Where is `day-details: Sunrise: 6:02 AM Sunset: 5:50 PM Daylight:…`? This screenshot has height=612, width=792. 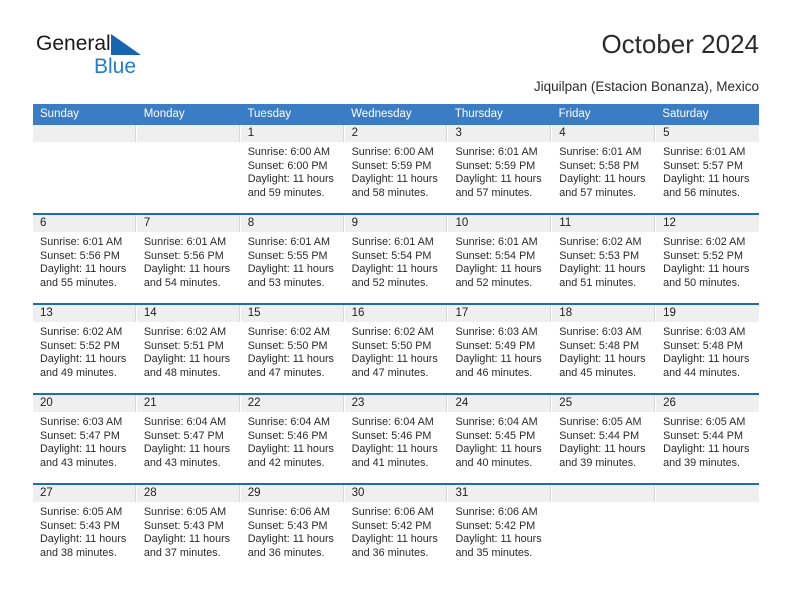 day-details: Sunrise: 6:02 AM Sunset: 5:50 PM Daylight:… is located at coordinates (292, 351).